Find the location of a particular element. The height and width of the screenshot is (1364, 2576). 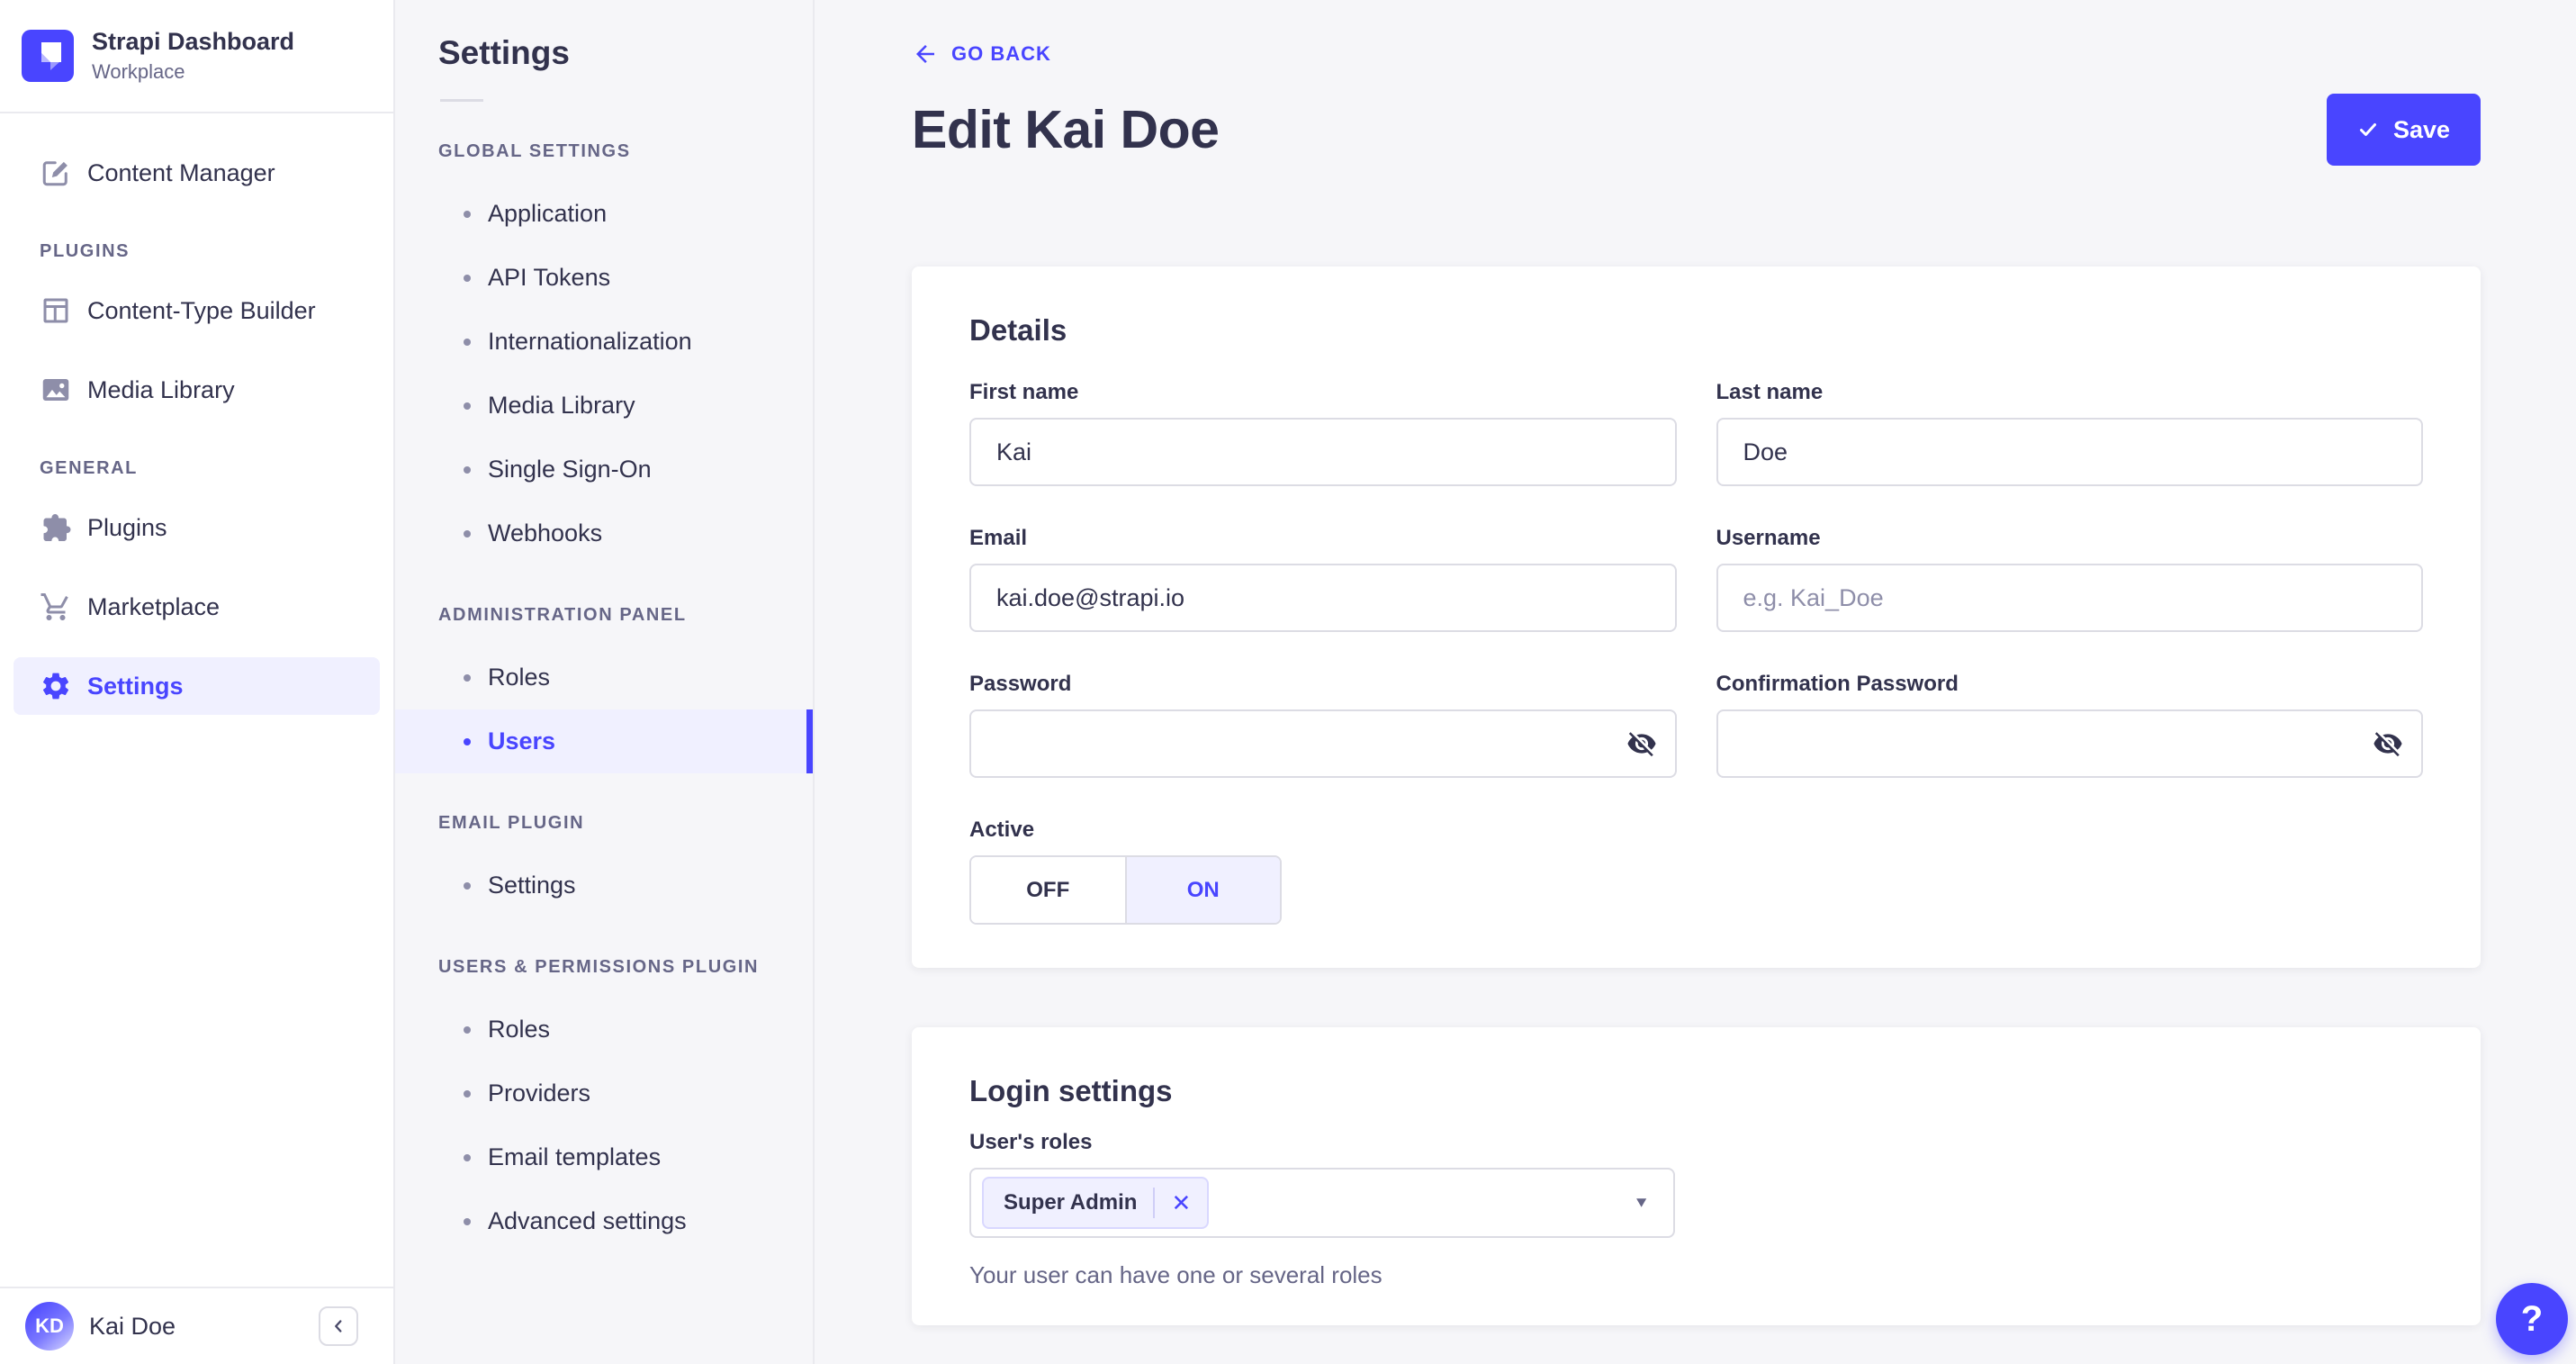

last-name-field-group: Last name is located at coordinates (2069, 433).